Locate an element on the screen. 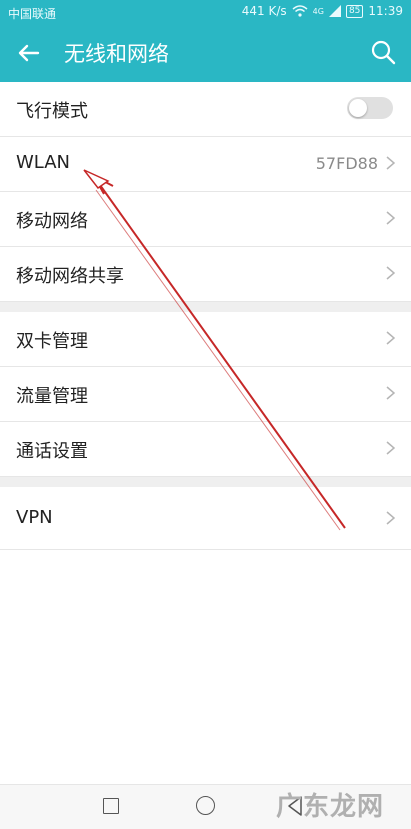  mobile-network-label: 移动网络 is located at coordinates (52, 221).